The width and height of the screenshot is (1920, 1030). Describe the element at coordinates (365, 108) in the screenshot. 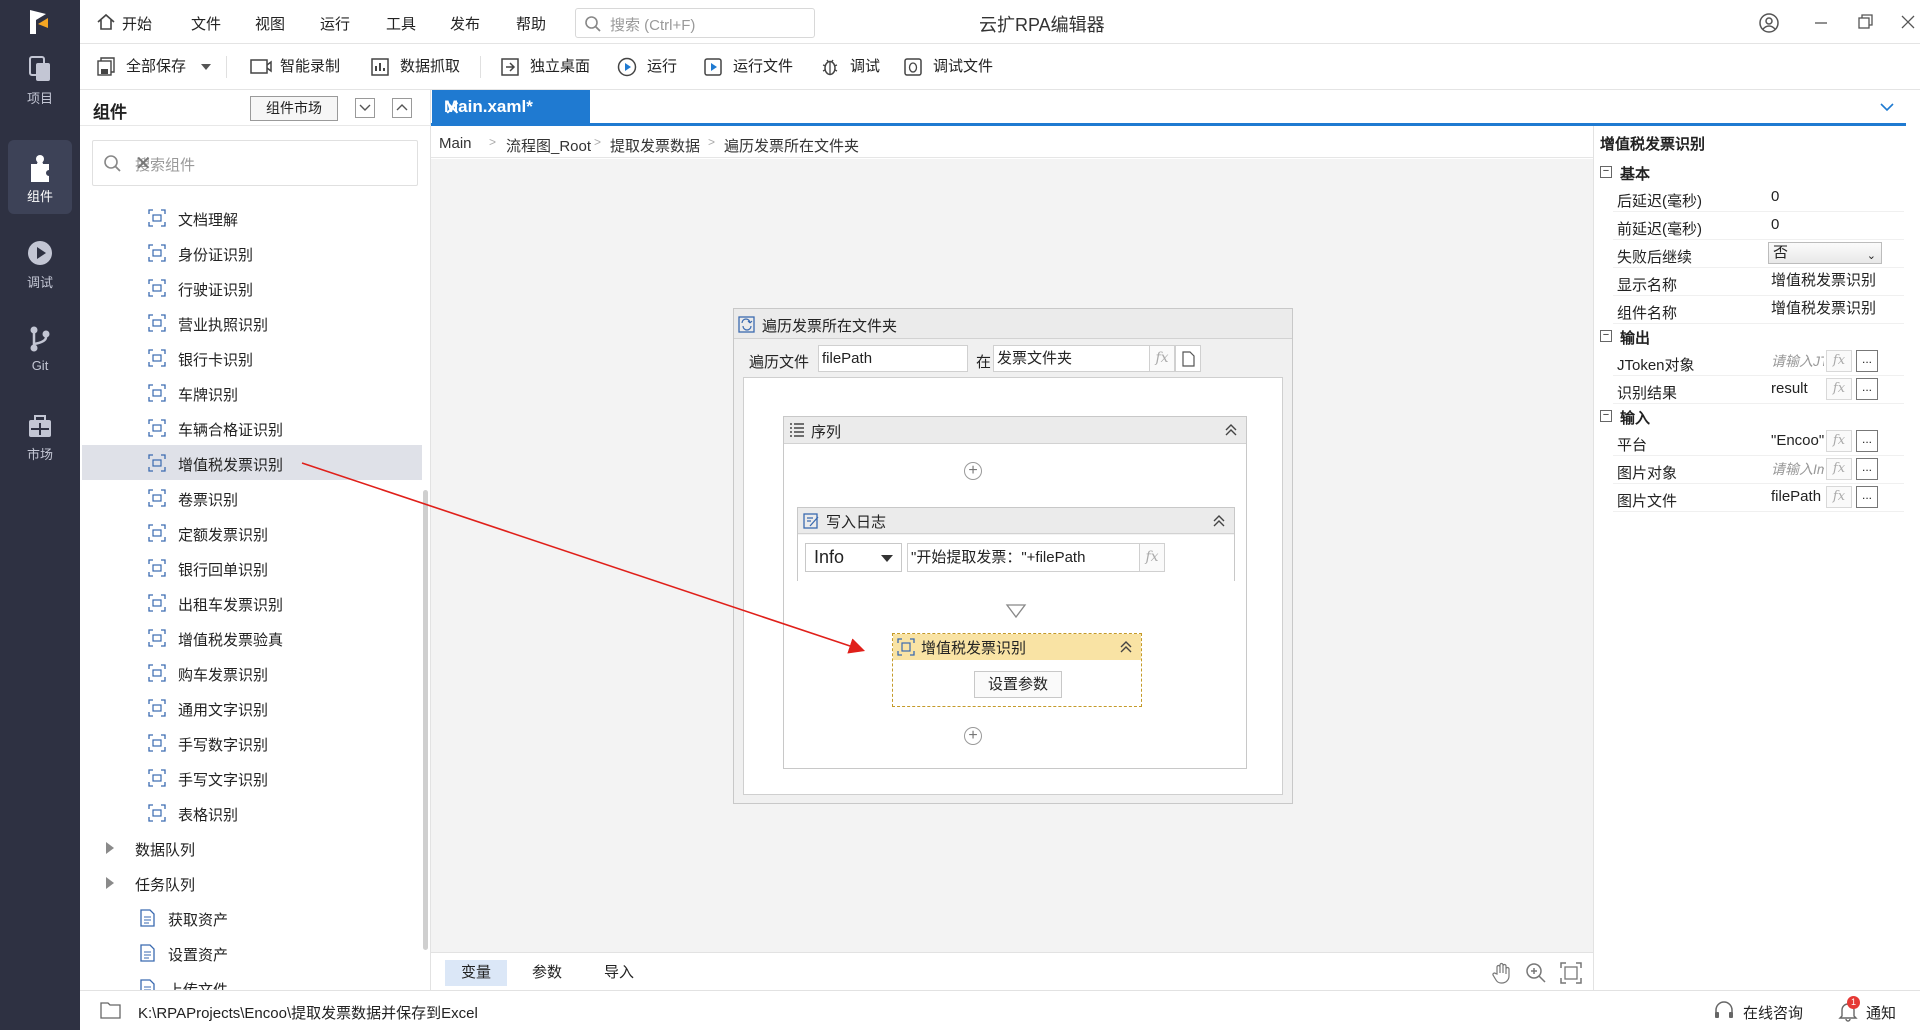

I see `collapse-all-button` at that location.